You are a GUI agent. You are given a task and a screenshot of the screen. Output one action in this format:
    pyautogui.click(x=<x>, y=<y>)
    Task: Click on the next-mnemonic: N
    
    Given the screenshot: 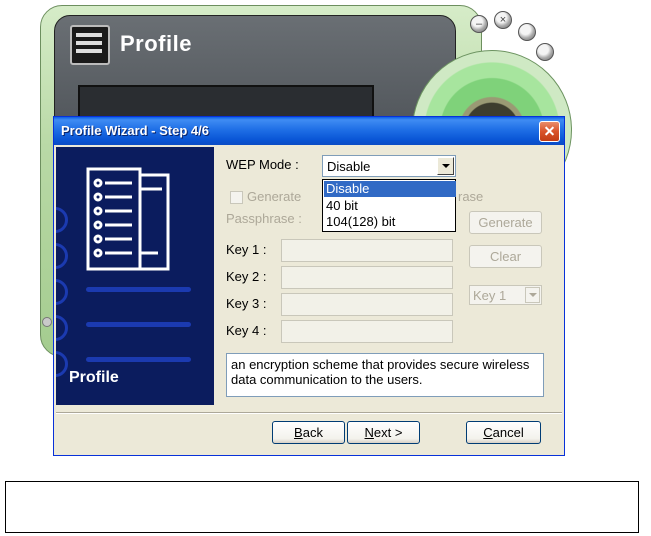 What is the action you would take?
    pyautogui.click(x=369, y=432)
    